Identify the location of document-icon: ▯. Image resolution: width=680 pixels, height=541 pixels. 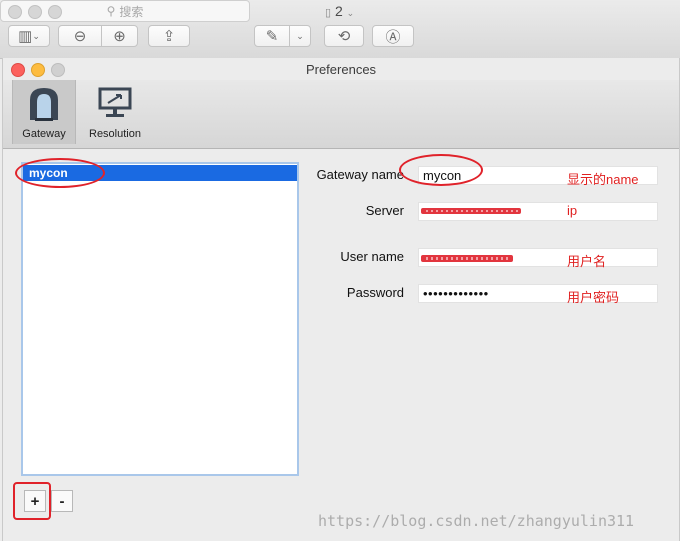
(328, 13).